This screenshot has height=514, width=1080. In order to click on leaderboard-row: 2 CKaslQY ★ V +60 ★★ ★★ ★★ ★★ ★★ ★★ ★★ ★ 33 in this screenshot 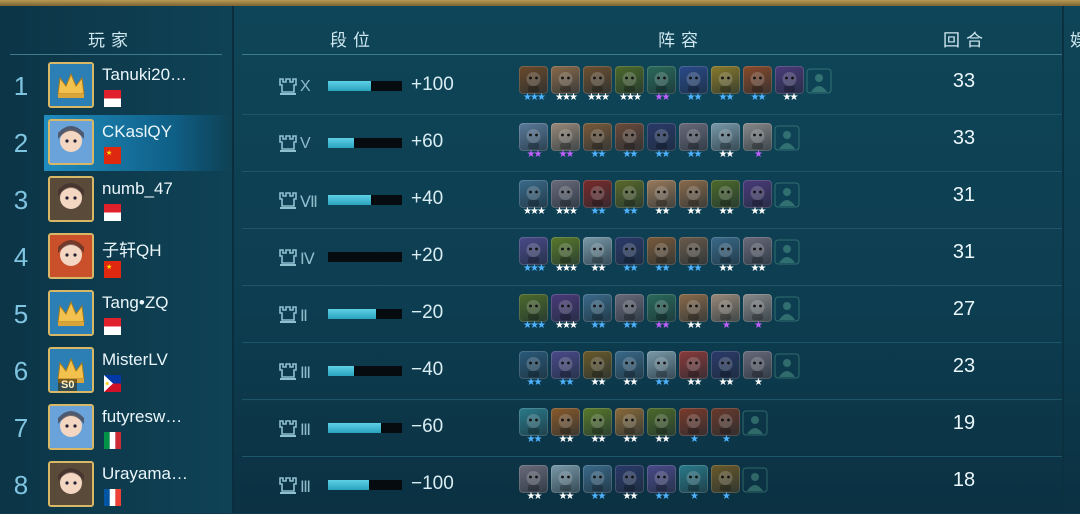, I will do `click(531, 143)`.